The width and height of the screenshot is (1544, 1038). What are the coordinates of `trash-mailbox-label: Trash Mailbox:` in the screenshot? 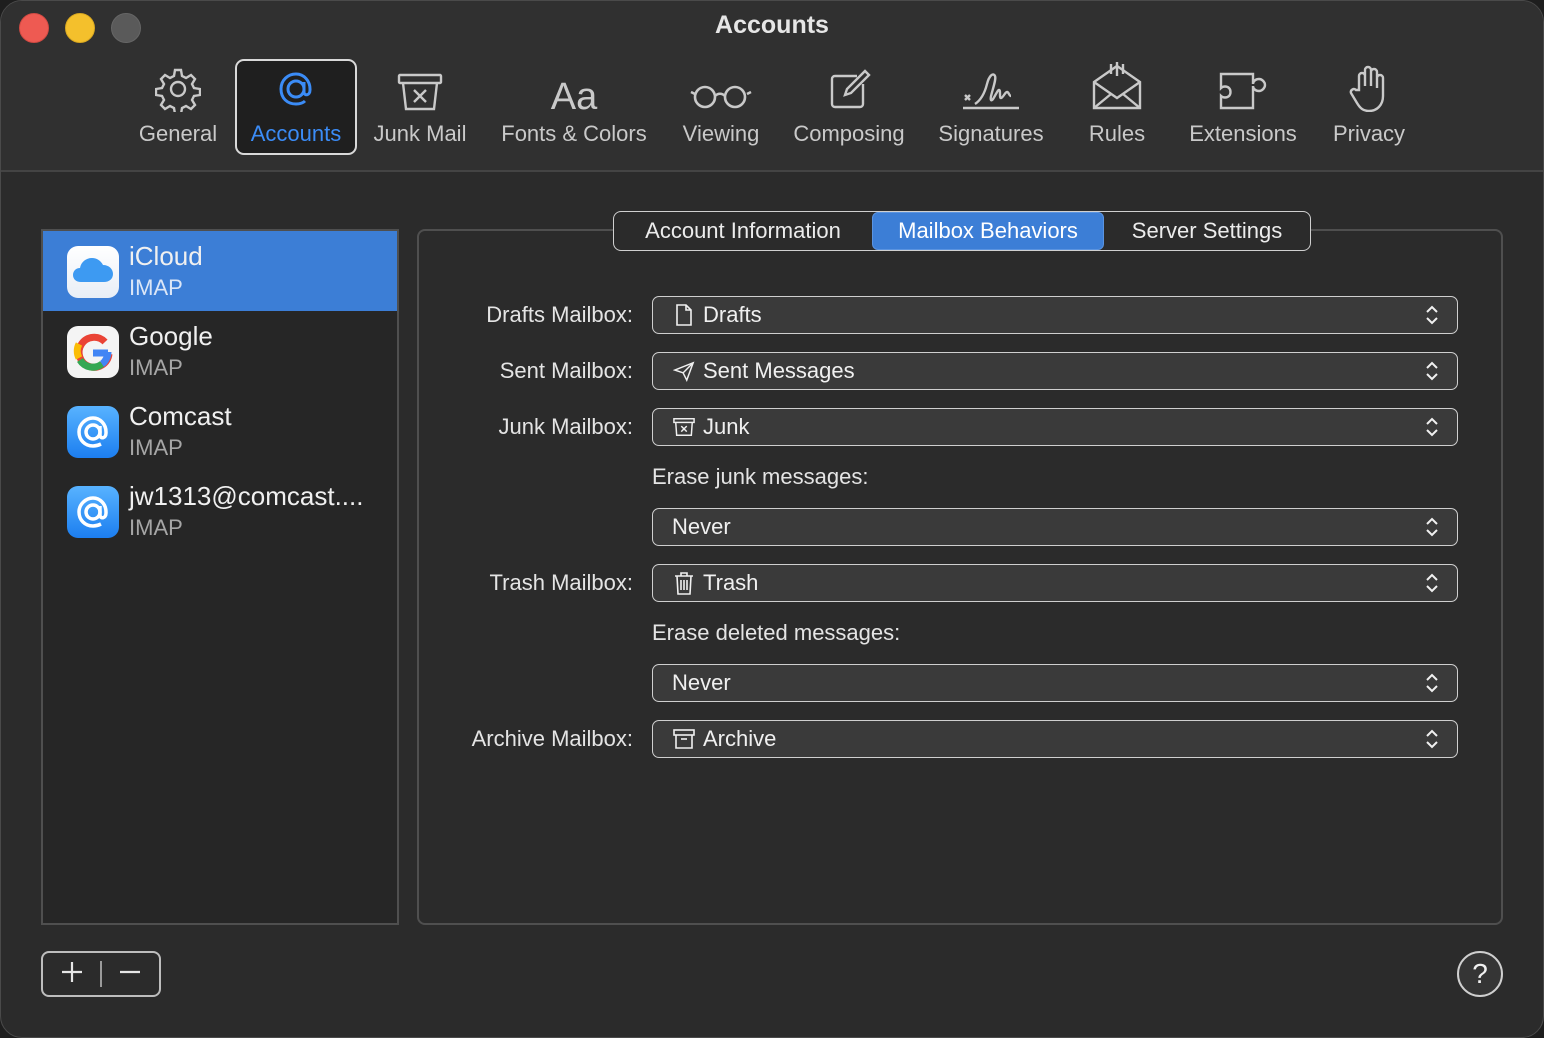 It's located at (561, 582).